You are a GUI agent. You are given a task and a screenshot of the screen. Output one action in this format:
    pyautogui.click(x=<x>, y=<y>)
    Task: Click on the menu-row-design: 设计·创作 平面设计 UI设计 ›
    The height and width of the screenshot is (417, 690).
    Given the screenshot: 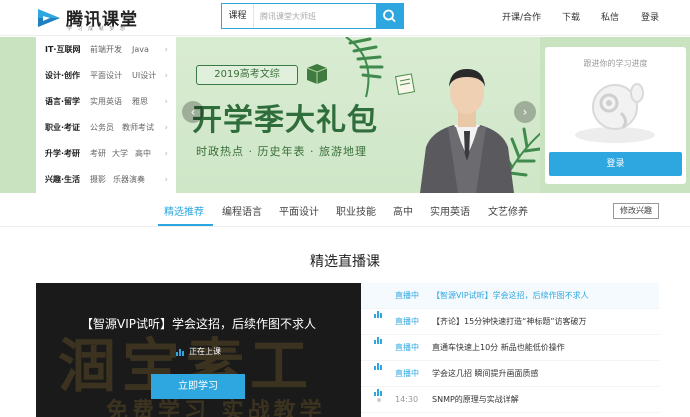 What is the action you would take?
    pyautogui.click(x=106, y=76)
    